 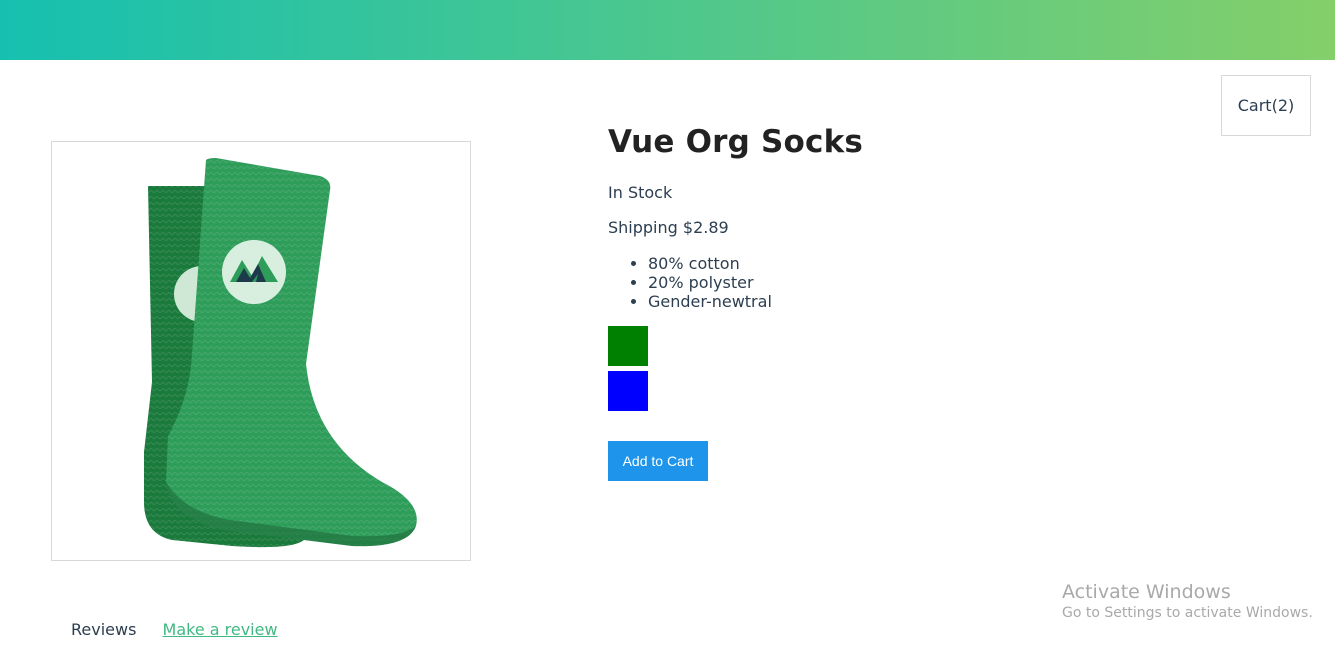 I want to click on cart-button: Cart(2), so click(x=1266, y=105).